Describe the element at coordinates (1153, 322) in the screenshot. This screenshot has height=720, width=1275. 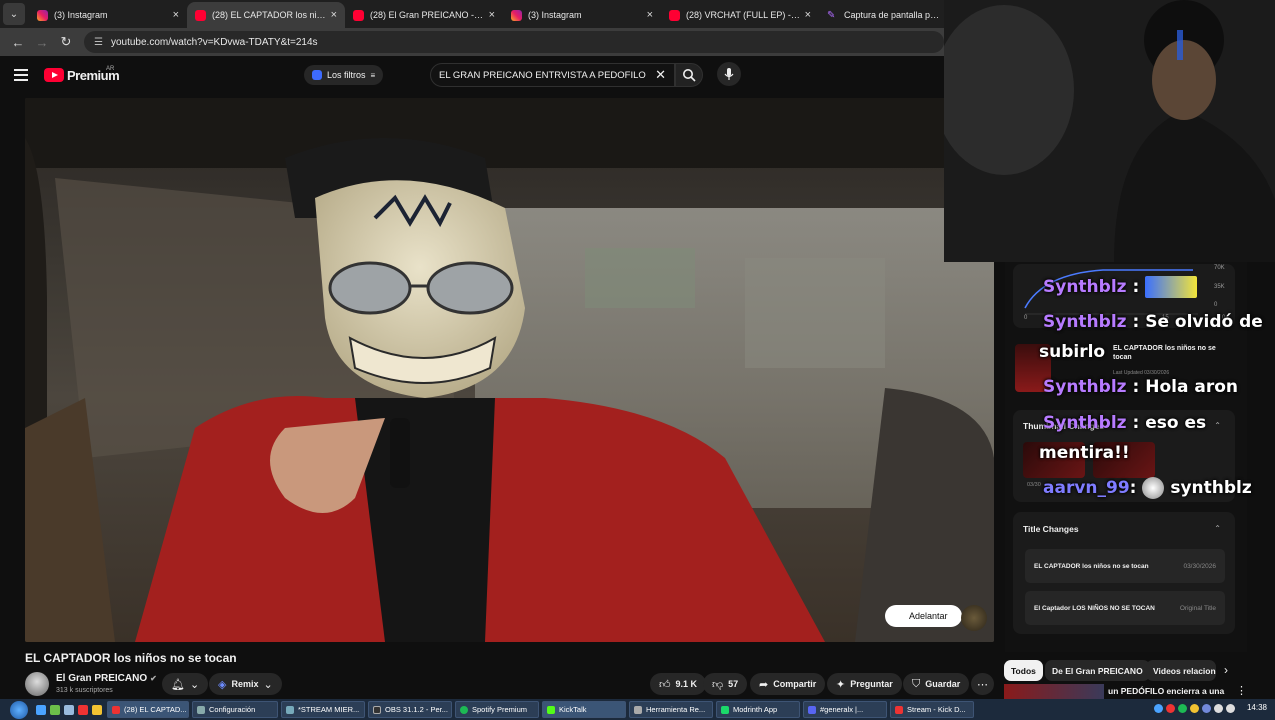
I see `chat-message: Synthblz : Se olvidó de` at that location.